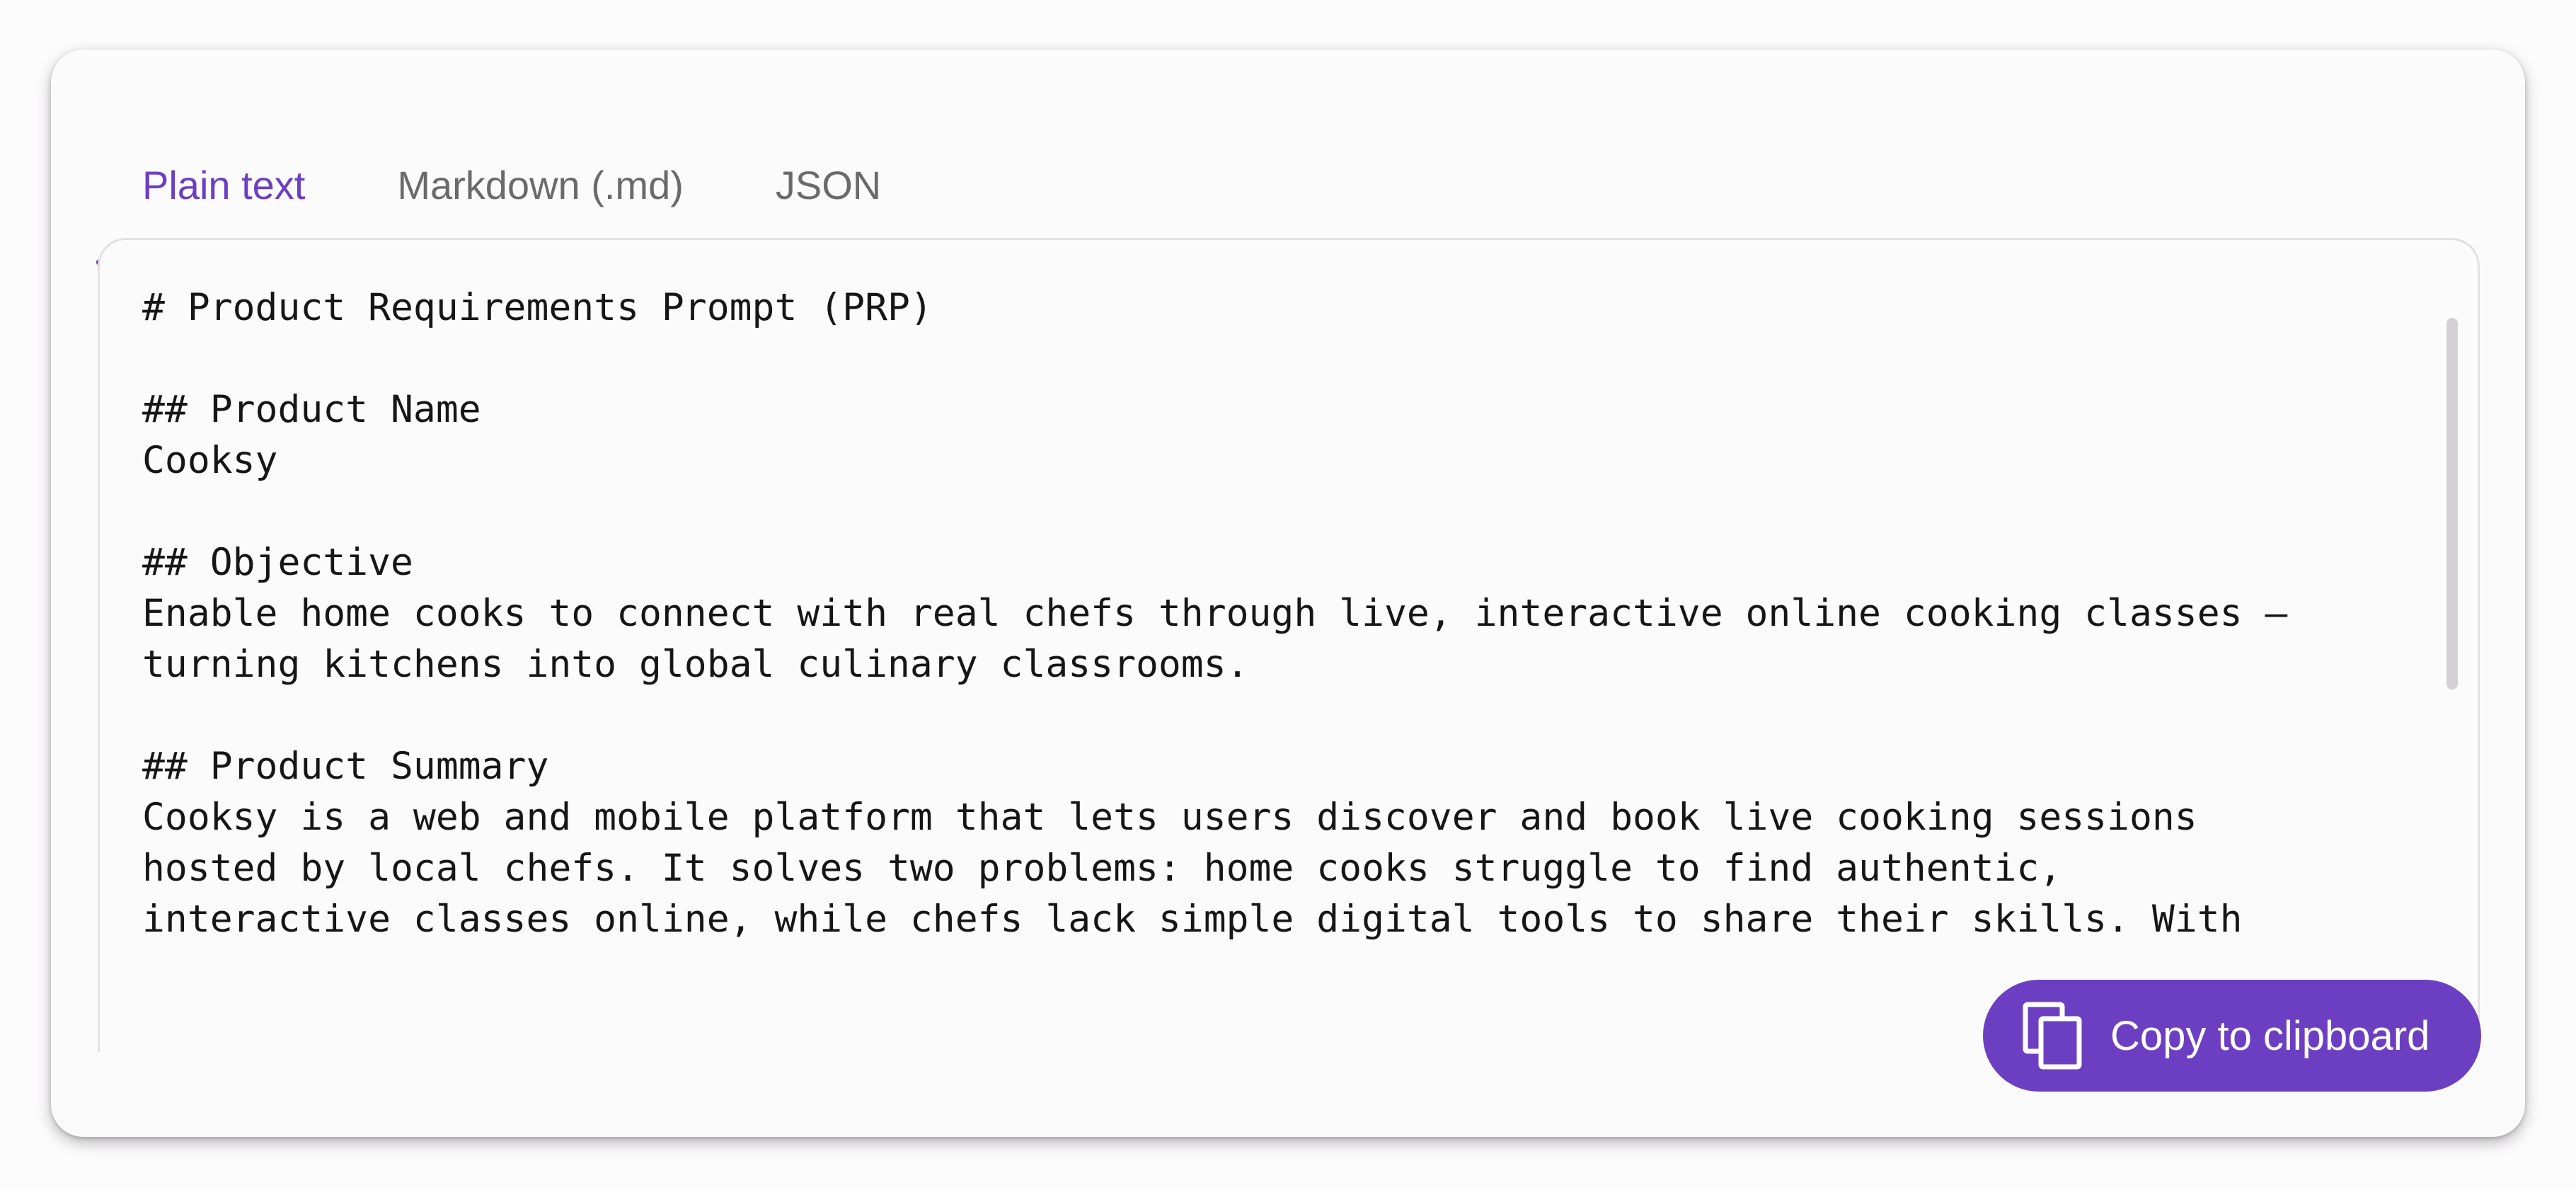  What do you see at coordinates (2053, 1036) in the screenshot?
I see `copy-icon` at bounding box center [2053, 1036].